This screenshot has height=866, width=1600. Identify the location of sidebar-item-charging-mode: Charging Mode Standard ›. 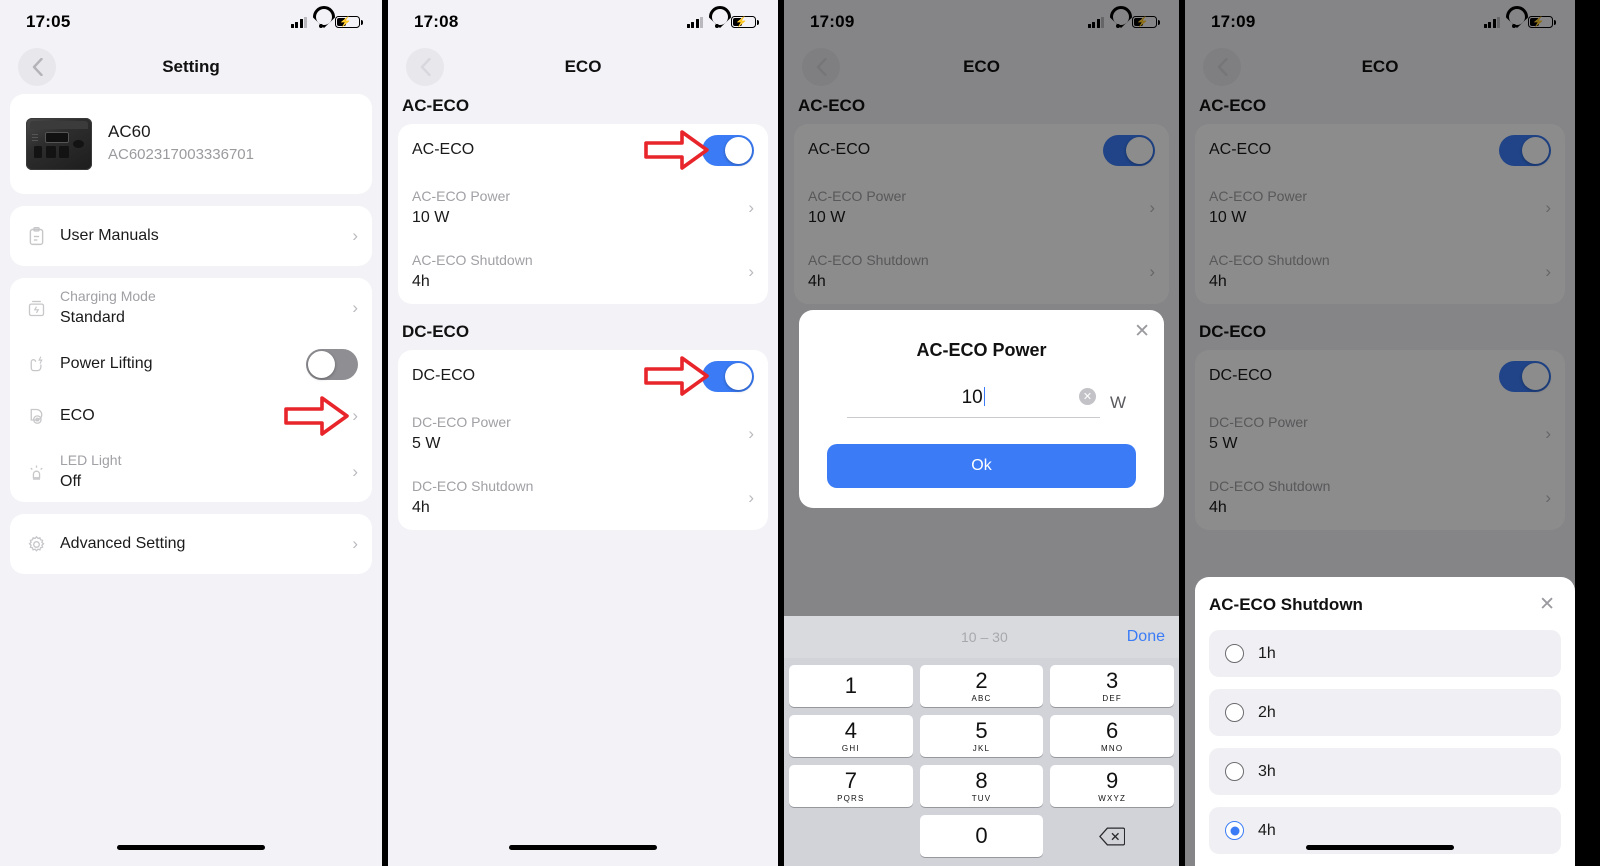
(191, 308).